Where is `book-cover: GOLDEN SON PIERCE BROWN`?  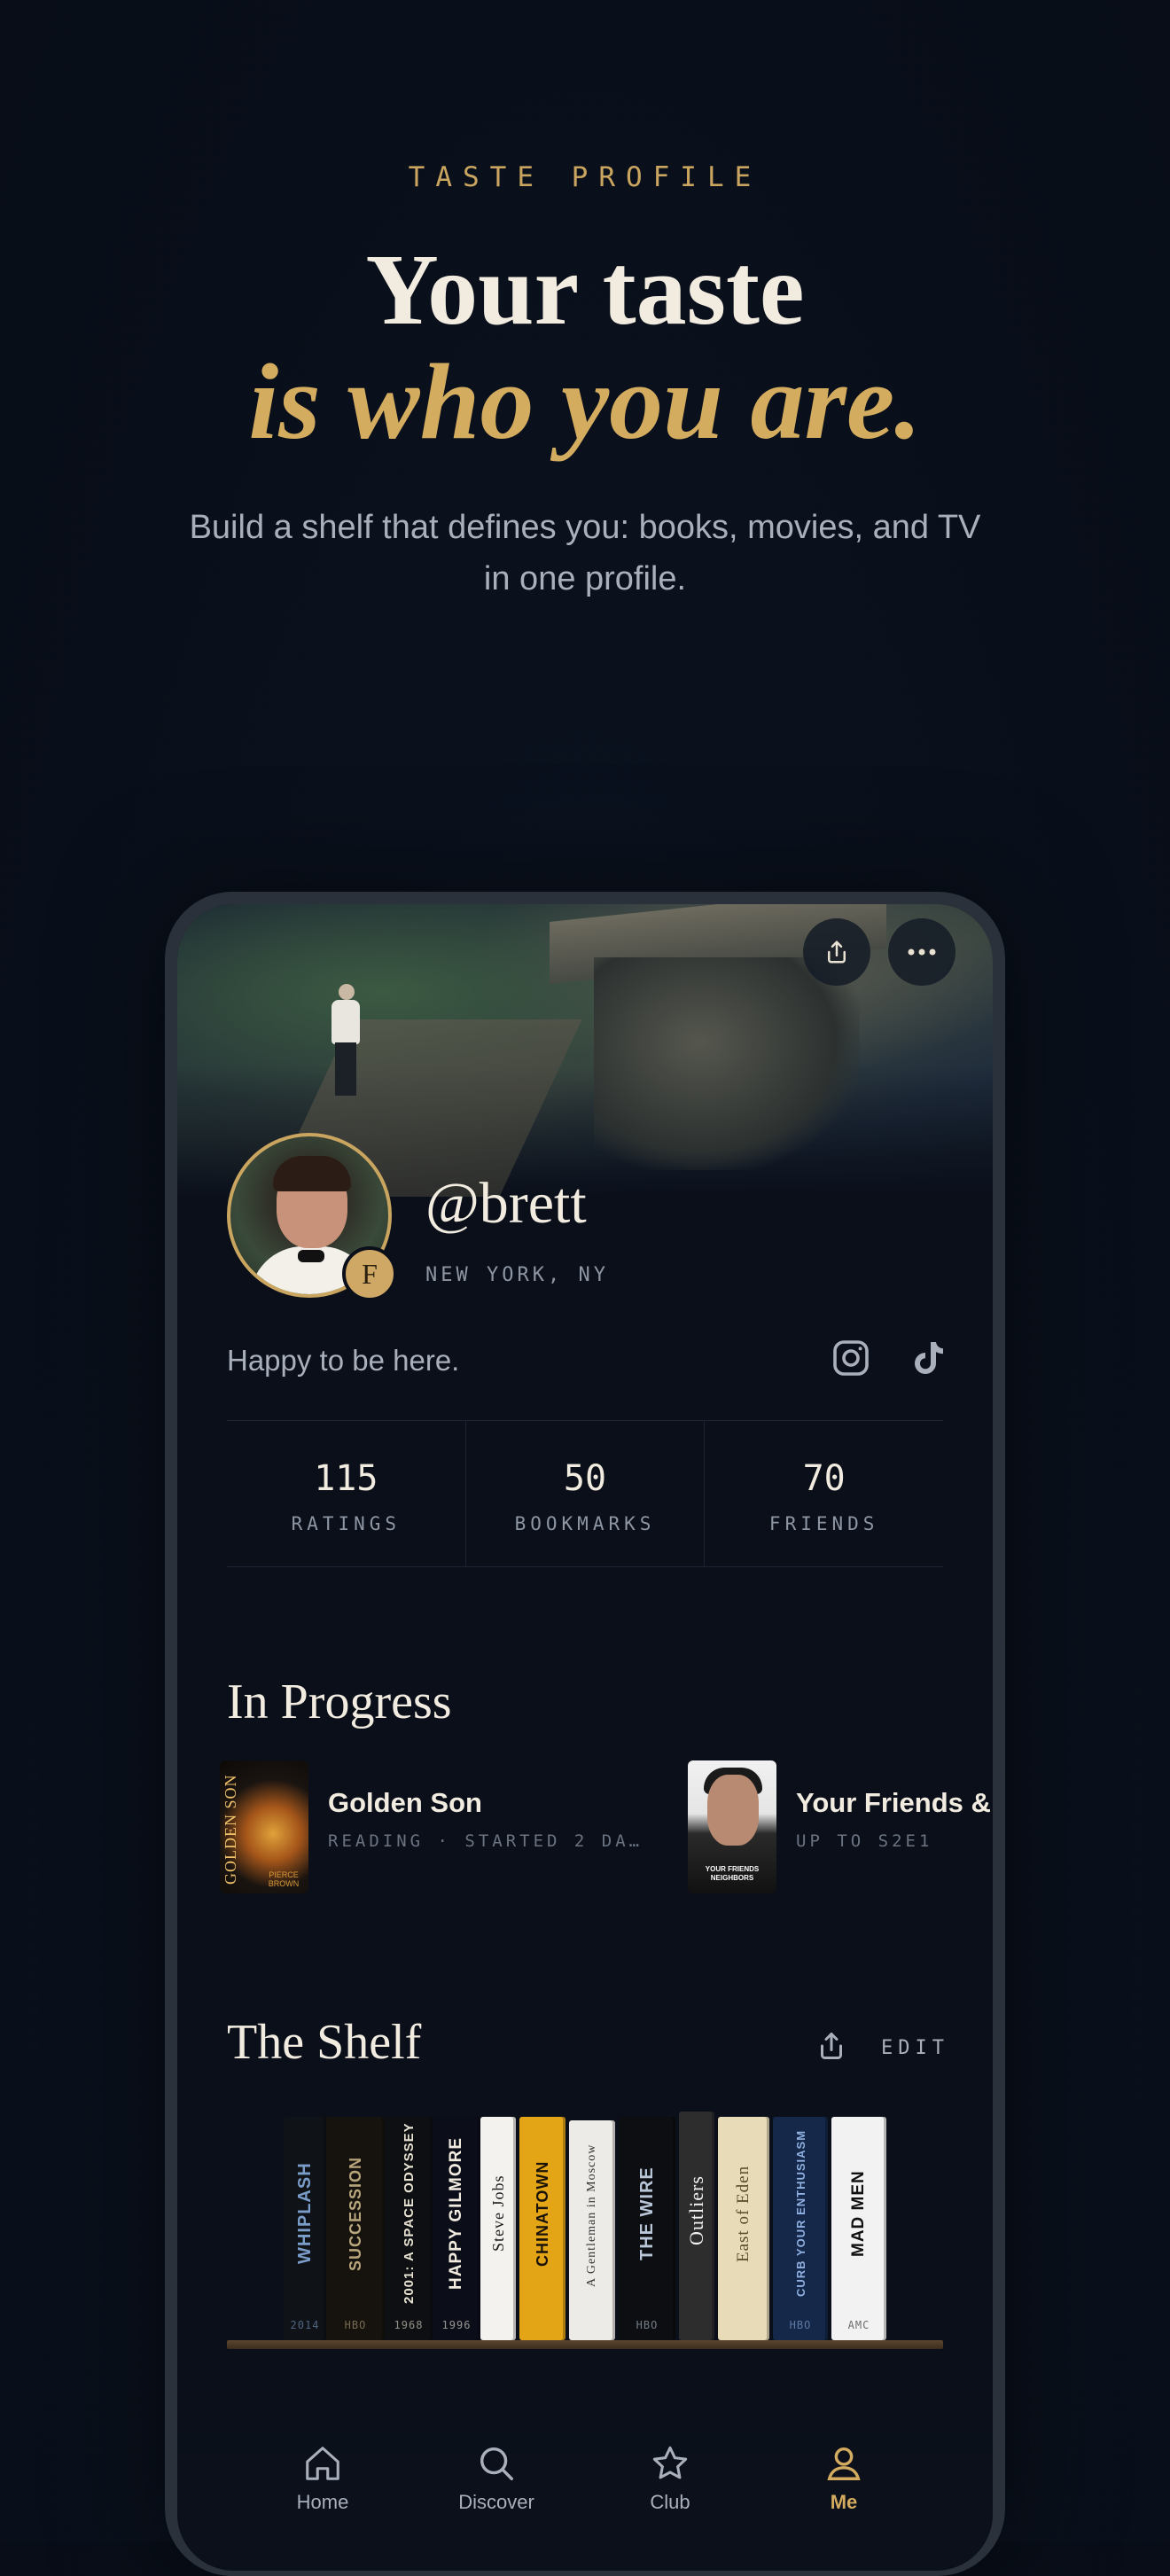 book-cover: GOLDEN SON PIERCE BROWN is located at coordinates (264, 1826).